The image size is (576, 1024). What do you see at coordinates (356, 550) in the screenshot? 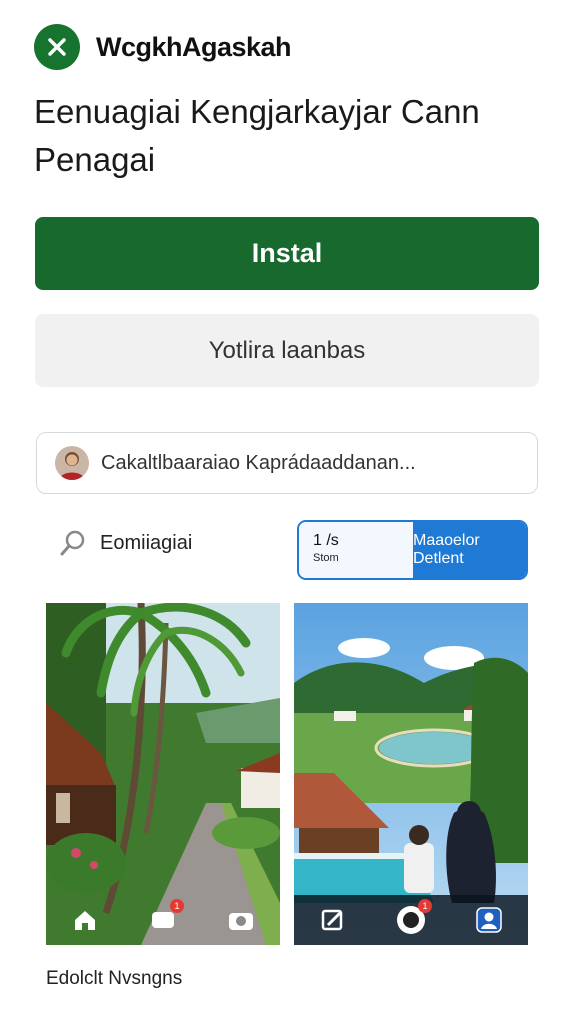
I see `toggle-count-segment: 1 /s Stom` at bounding box center [356, 550].